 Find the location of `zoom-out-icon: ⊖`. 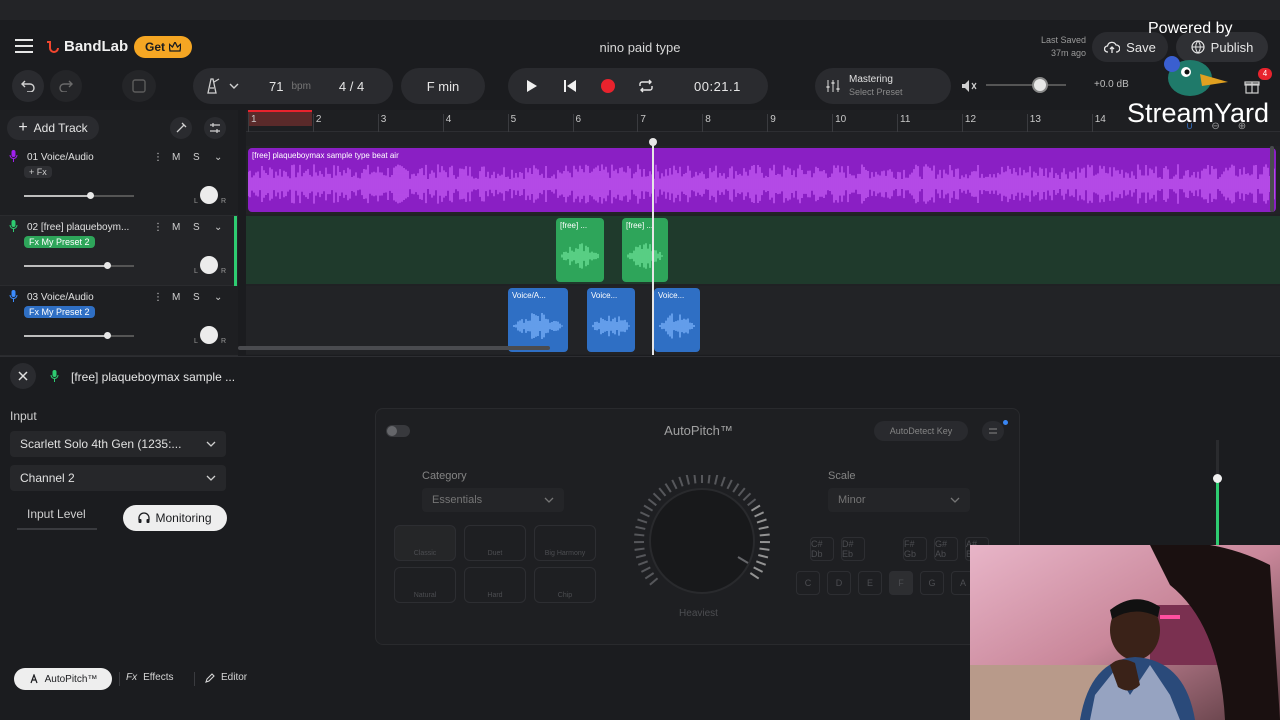

zoom-out-icon: ⊖ is located at coordinates (1215, 128).